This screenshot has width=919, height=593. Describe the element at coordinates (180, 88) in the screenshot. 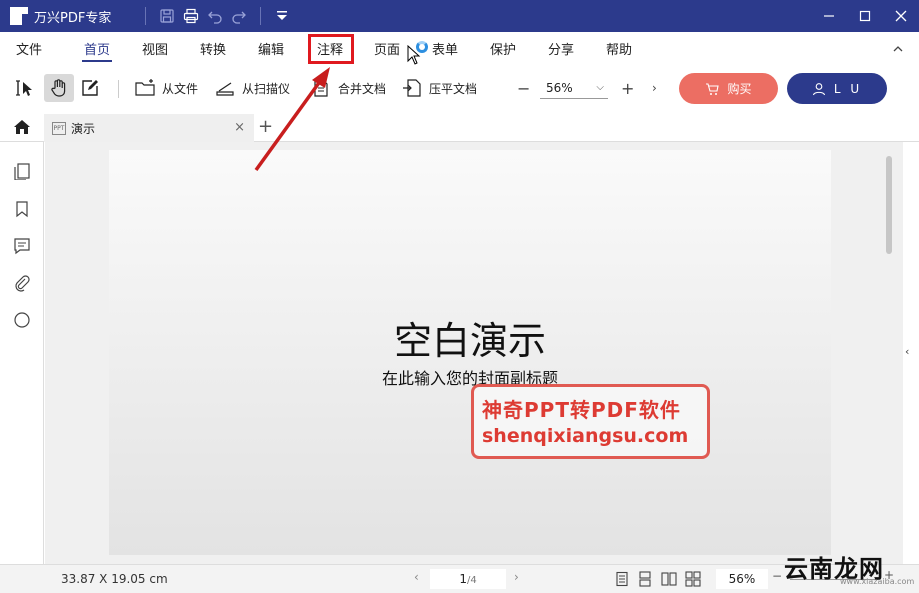

I see `from-file-label: 从文件` at that location.